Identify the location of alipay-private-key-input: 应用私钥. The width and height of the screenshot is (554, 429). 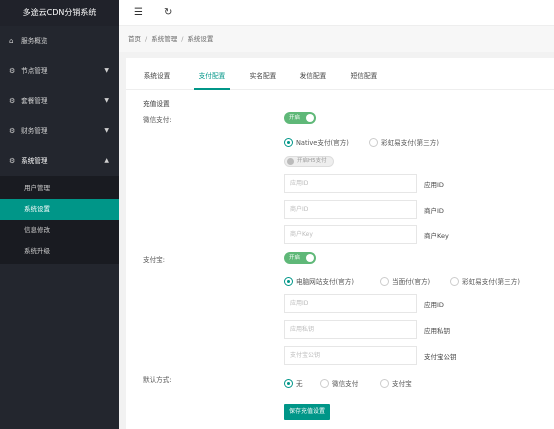
(350, 329).